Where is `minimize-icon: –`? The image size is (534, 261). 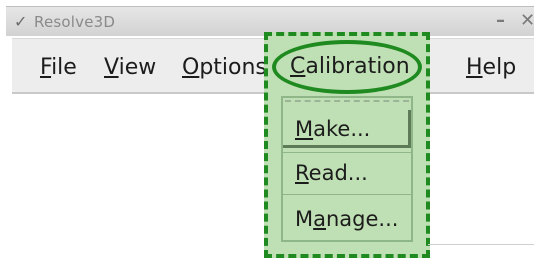 minimize-icon: – is located at coordinates (500, 20).